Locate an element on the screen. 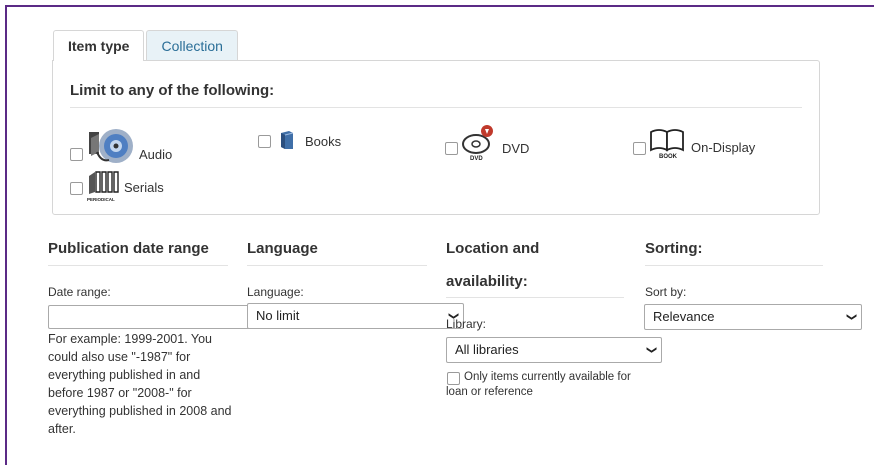 The image size is (874, 465). date-range-label: Date range: is located at coordinates (79, 292).